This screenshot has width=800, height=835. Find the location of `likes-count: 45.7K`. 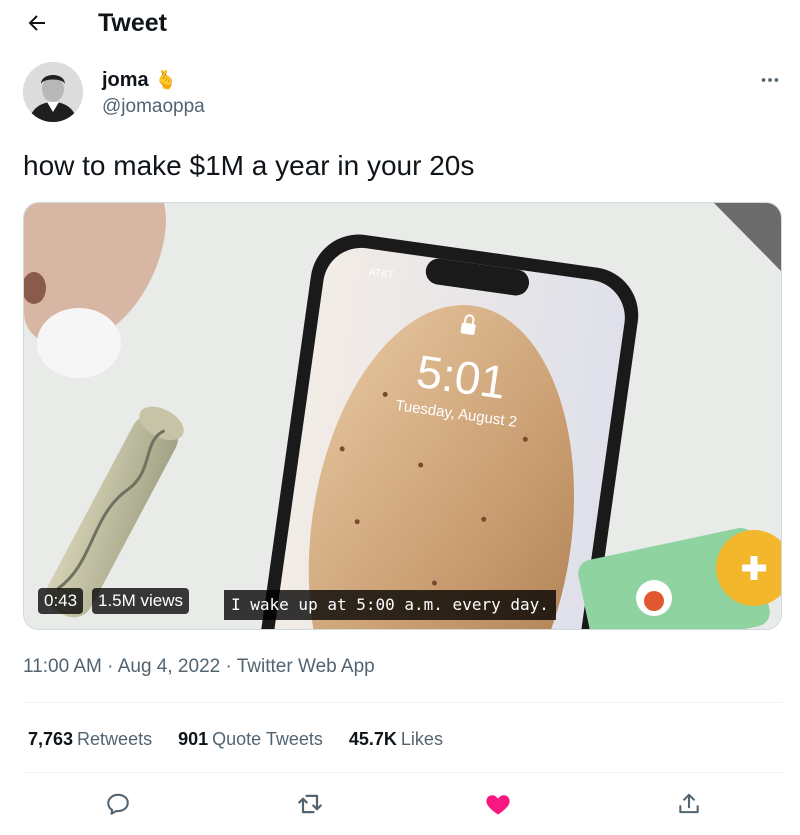

likes-count: 45.7K is located at coordinates (372, 739).